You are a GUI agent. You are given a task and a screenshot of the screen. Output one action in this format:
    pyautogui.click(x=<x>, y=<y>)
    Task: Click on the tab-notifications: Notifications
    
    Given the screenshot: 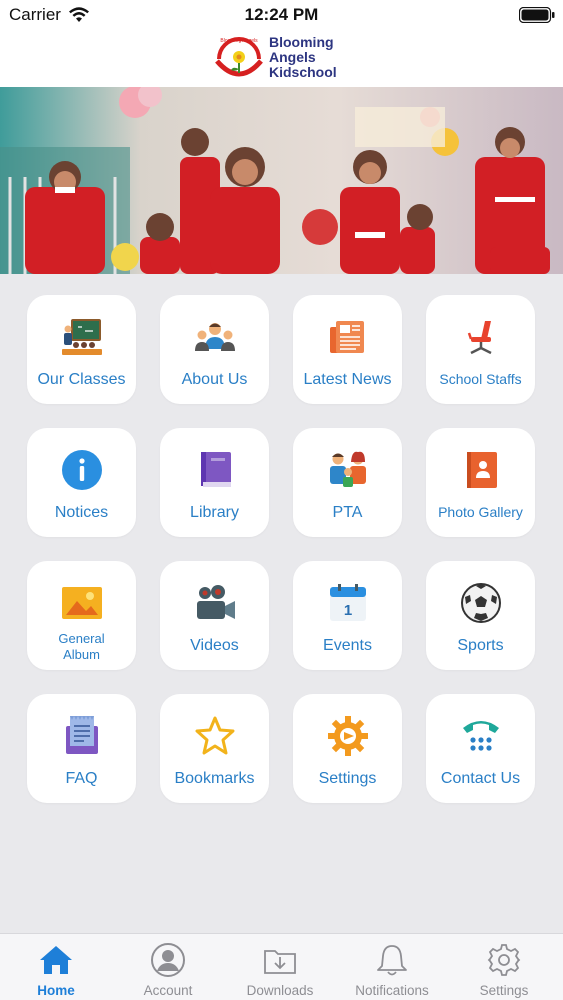 What is the action you would take?
    pyautogui.click(x=392, y=967)
    